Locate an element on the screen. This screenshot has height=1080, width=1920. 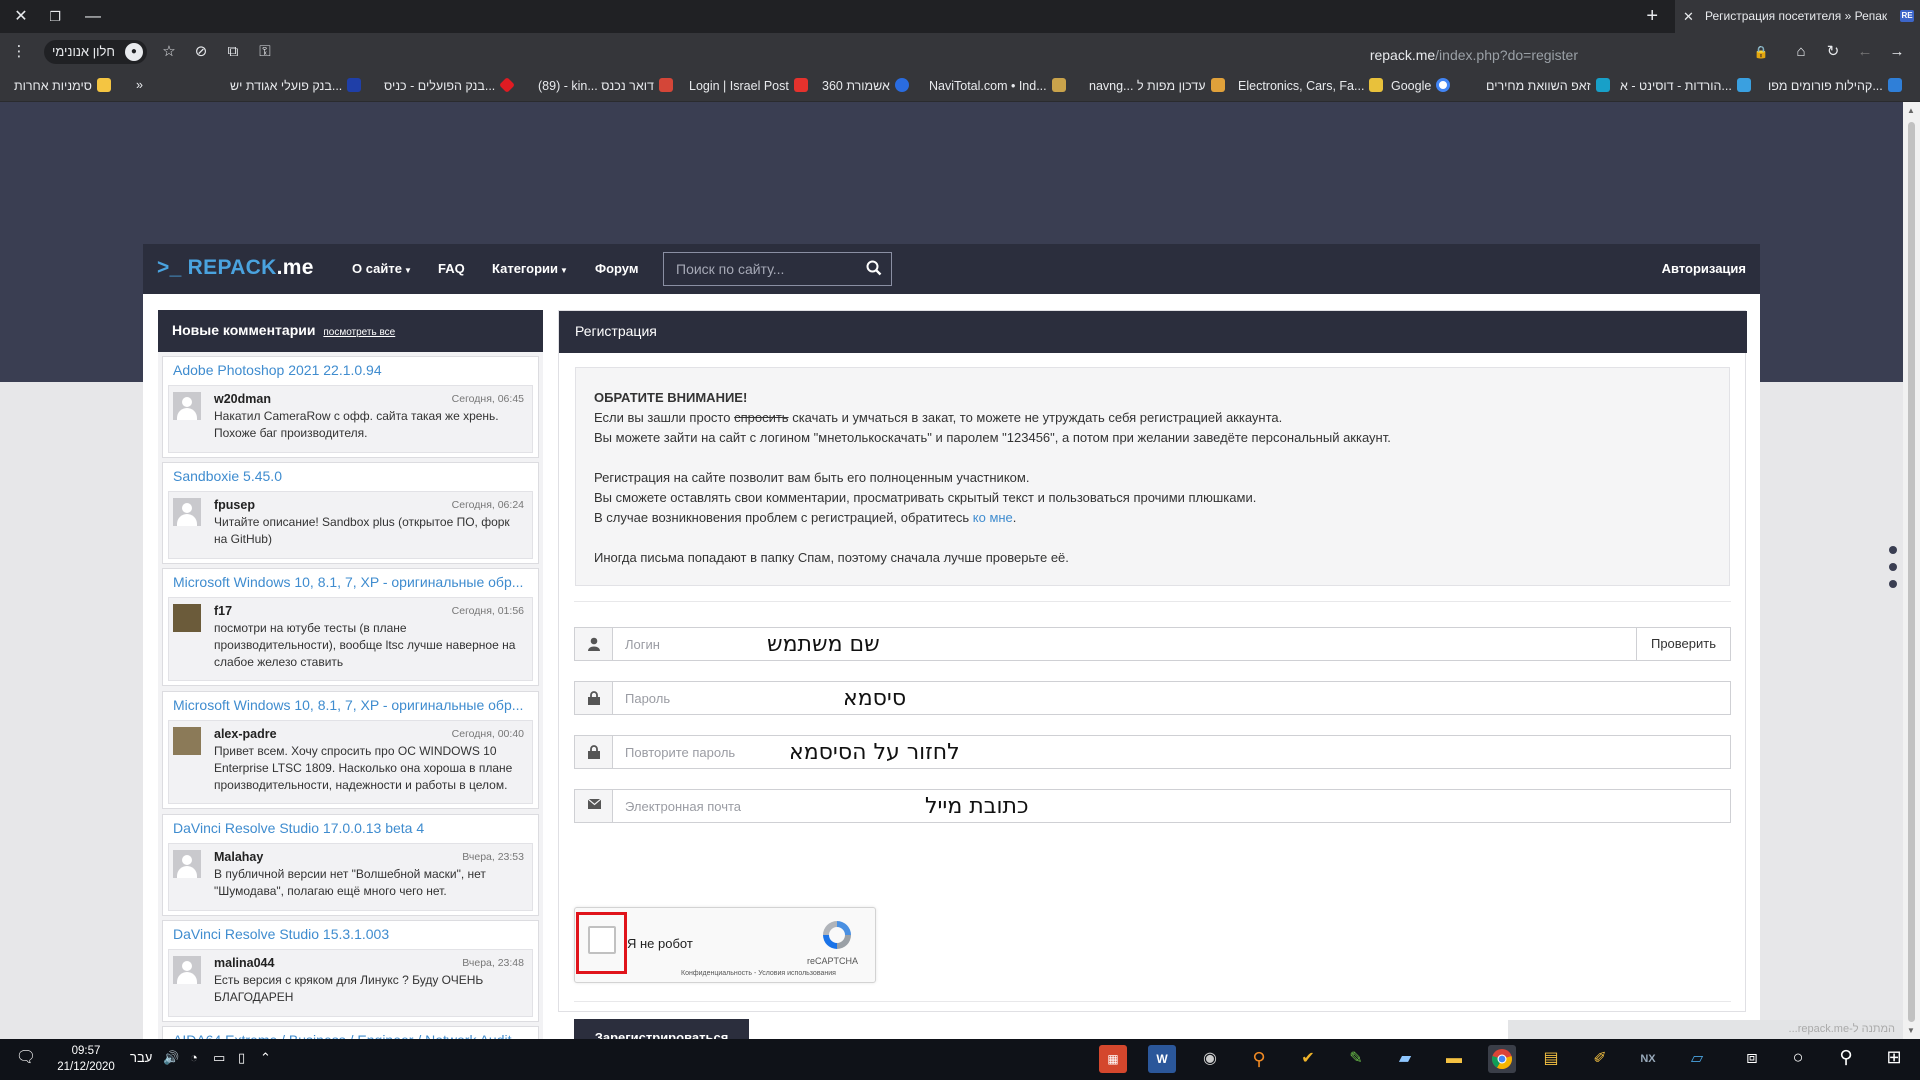
menu-kebab-icon: ⋮ is located at coordinates (19, 52).